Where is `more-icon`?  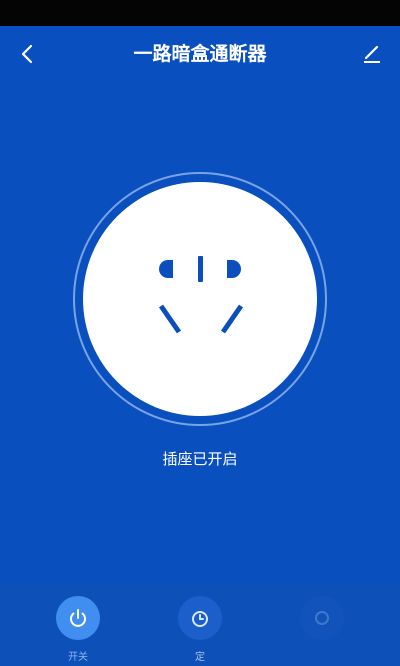
more-icon is located at coordinates (322, 618).